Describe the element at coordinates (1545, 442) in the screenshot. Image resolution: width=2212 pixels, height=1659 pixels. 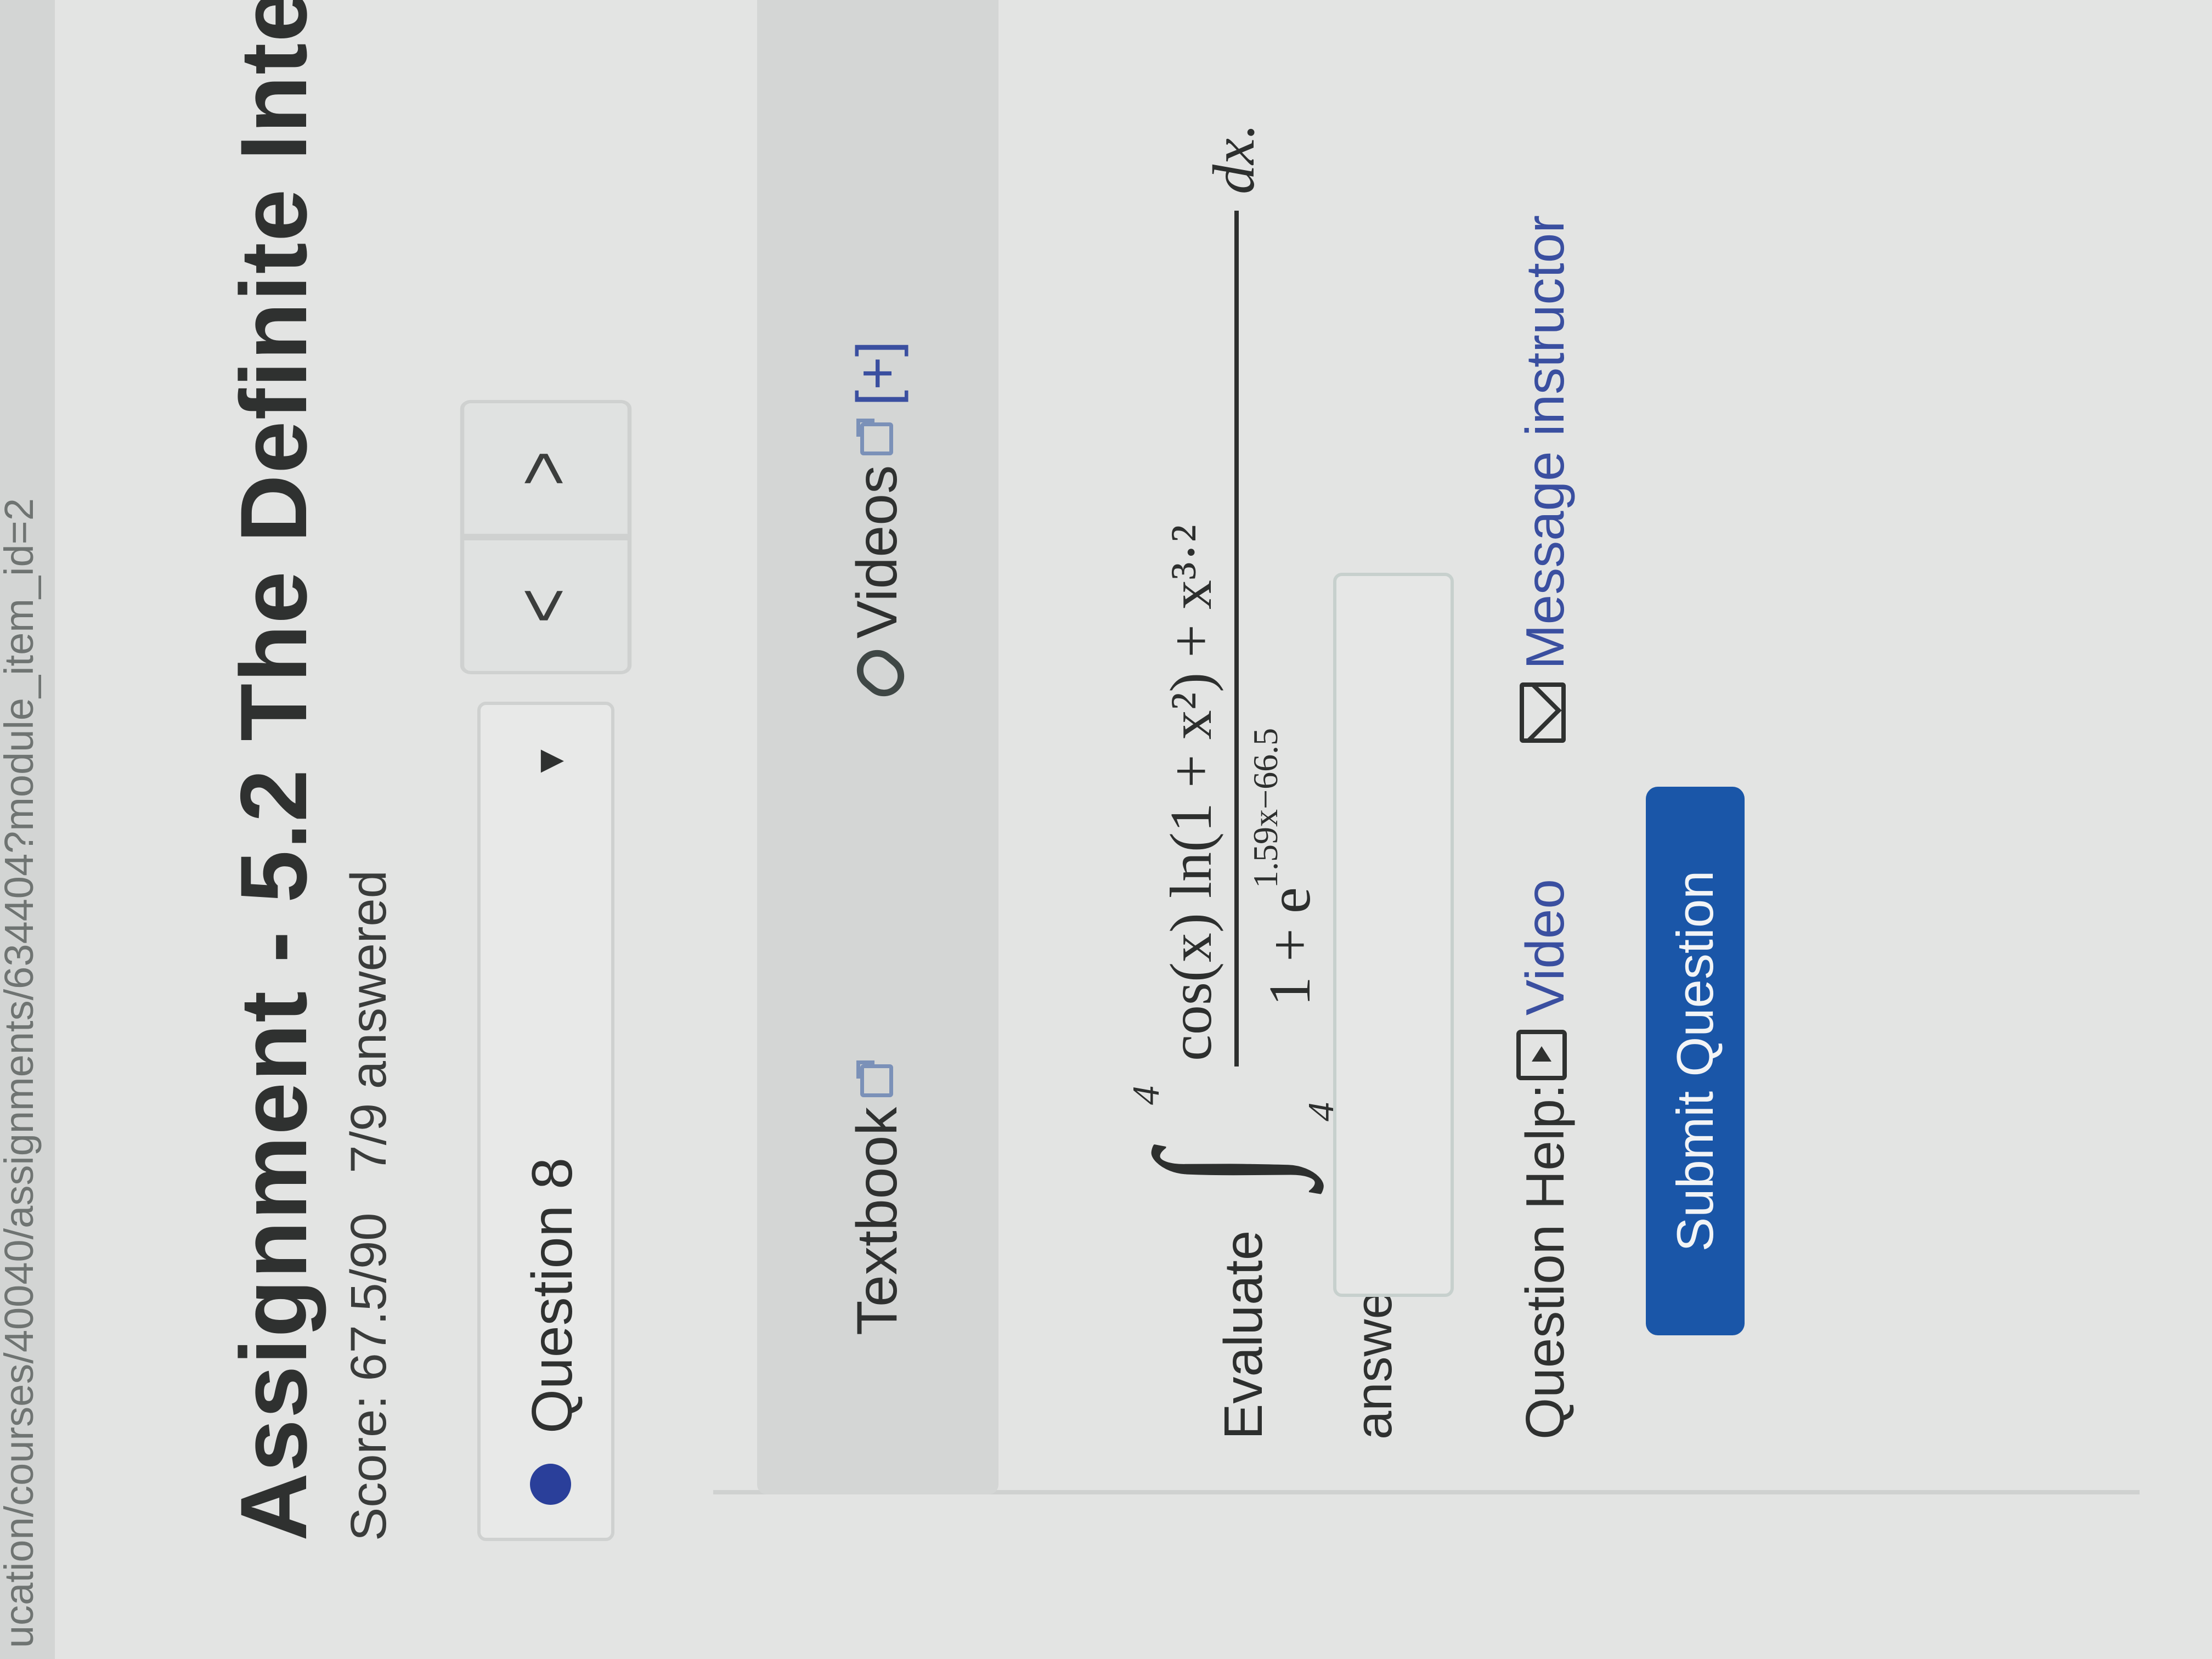
I see `message-instructor-label: Message instructor` at that location.